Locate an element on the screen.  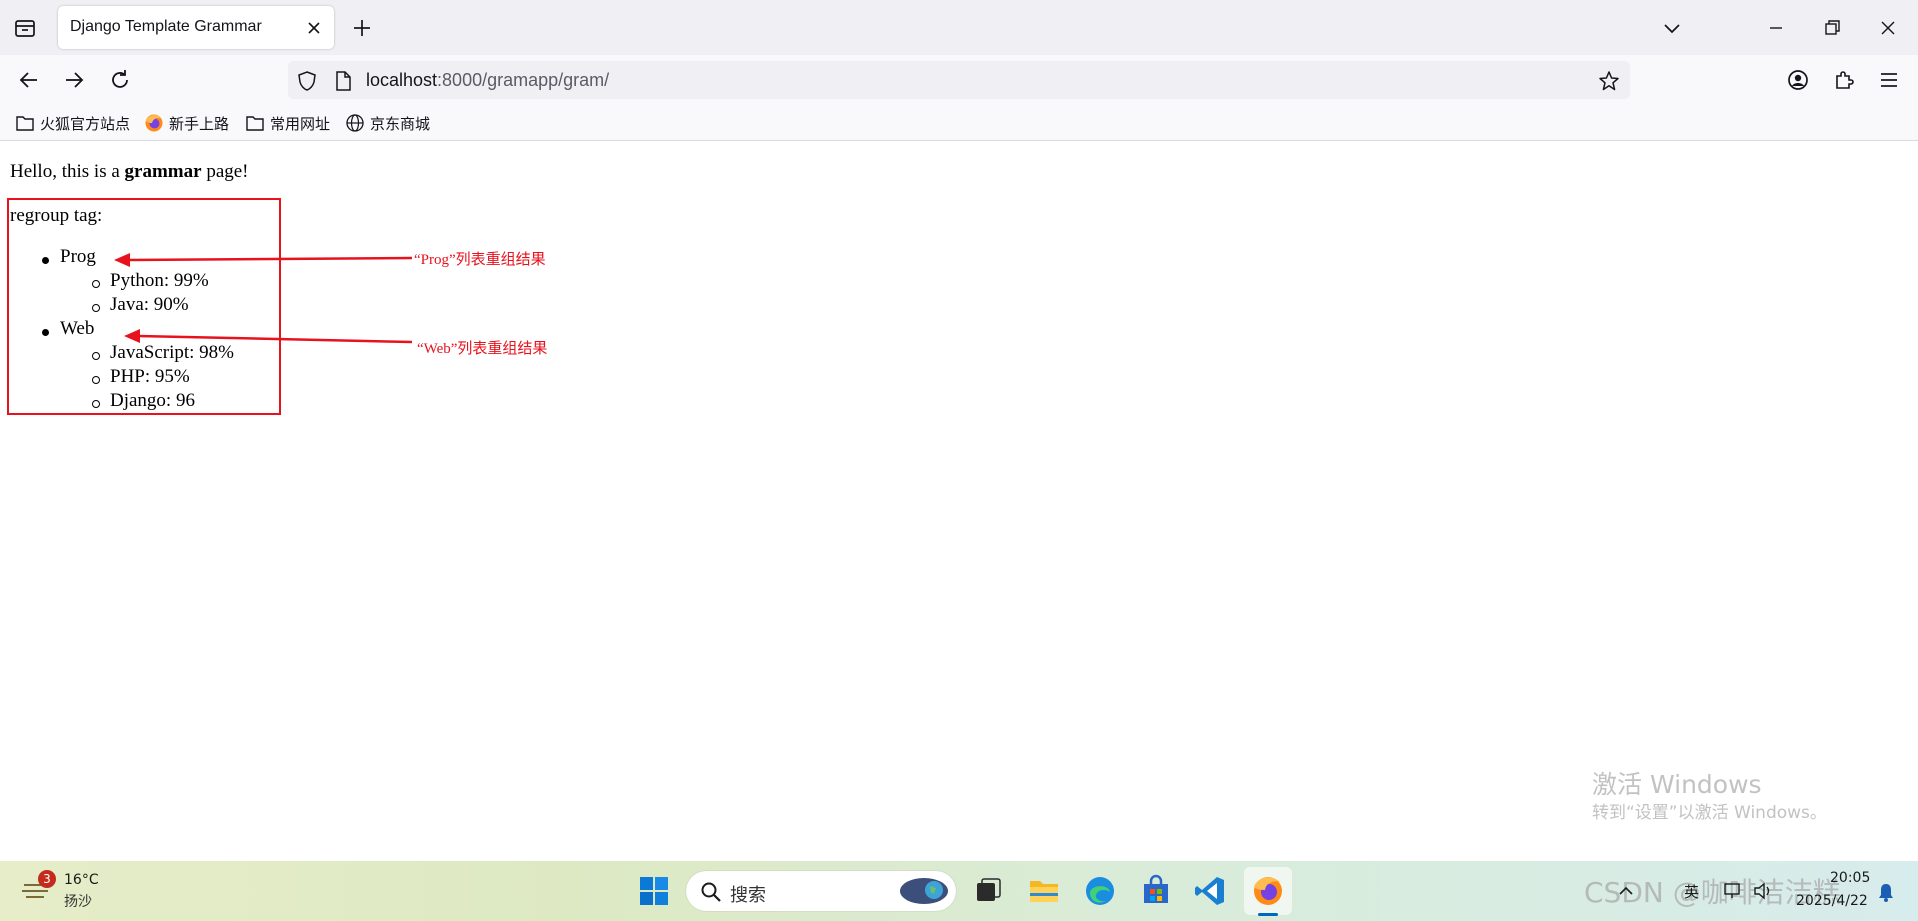
new-tab-plus-icon is located at coordinates (362, 28).